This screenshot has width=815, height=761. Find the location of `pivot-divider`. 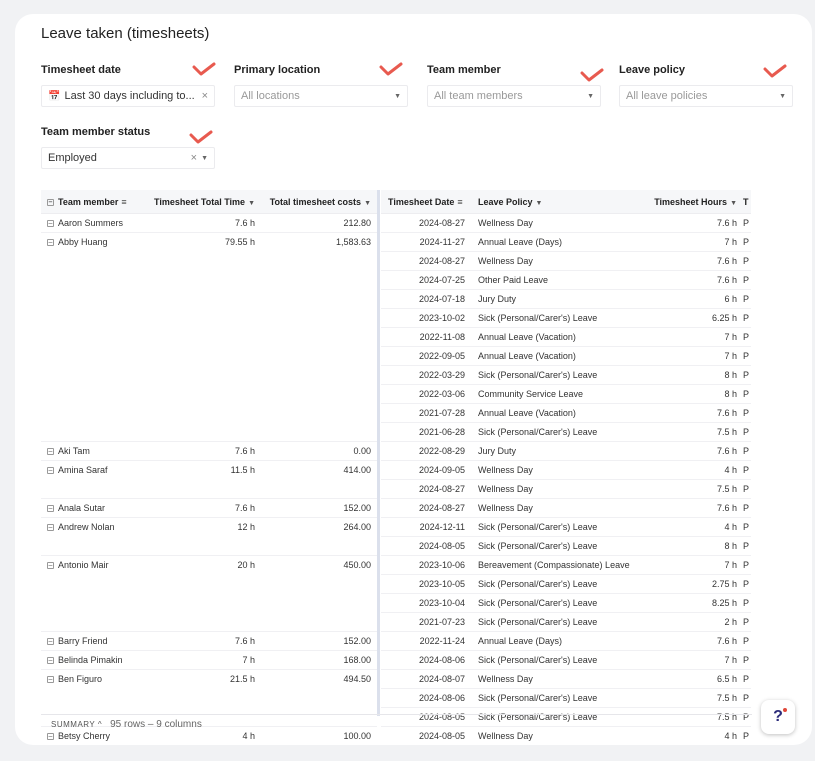

pivot-divider is located at coordinates (378, 453).